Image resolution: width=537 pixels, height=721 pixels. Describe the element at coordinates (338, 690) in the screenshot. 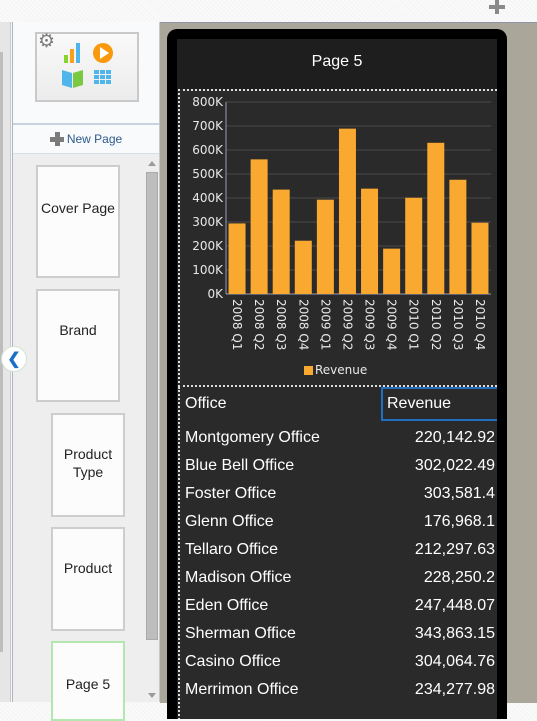

I see `table-row: Merrimon Office 234,277.98` at that location.